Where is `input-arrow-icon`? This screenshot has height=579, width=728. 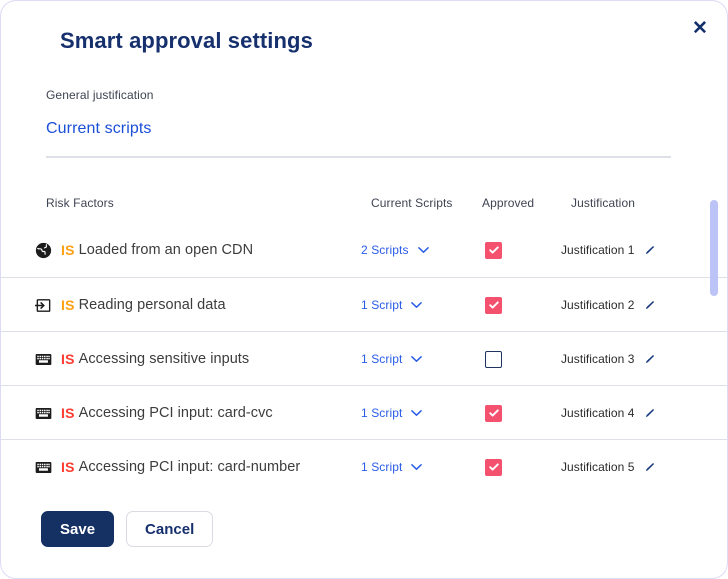 input-arrow-icon is located at coordinates (43, 305).